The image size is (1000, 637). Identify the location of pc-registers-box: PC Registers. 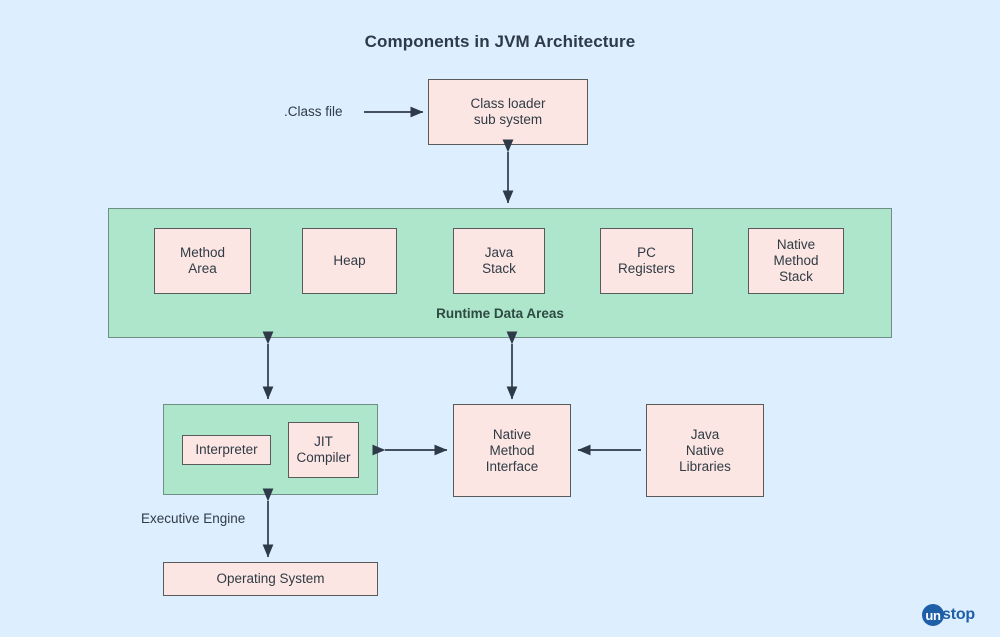
(646, 261).